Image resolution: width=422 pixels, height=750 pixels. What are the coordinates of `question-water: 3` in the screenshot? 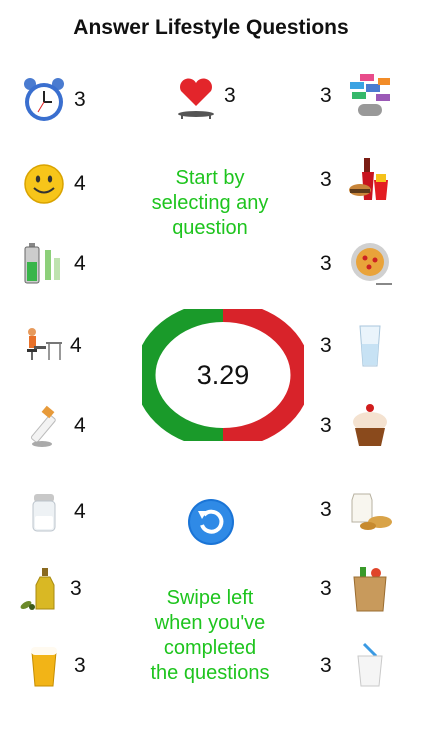 It's located at (365, 352).